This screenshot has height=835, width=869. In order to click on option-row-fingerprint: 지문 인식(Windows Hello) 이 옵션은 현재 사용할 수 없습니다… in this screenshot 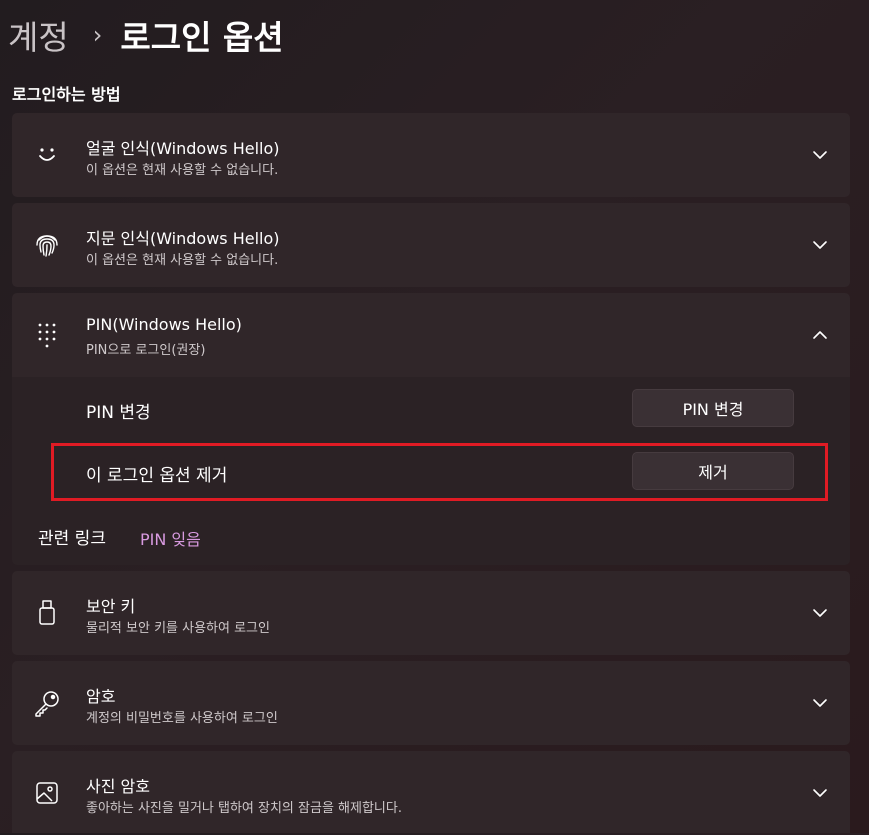, I will do `click(431, 245)`.